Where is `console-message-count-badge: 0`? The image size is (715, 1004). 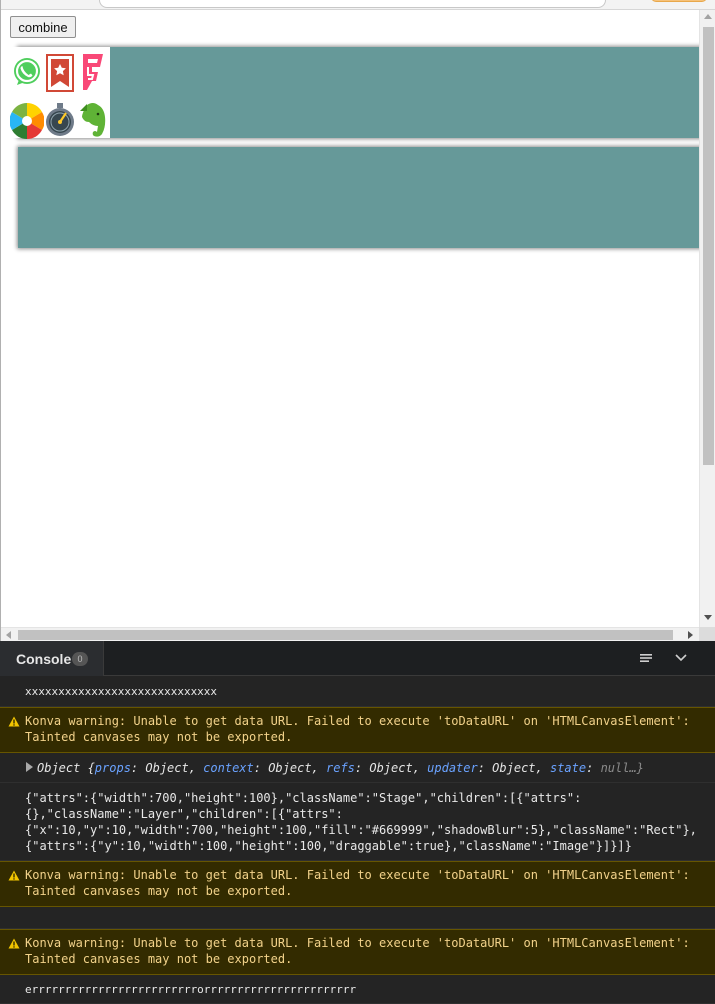
console-message-count-badge: 0 is located at coordinates (80, 659).